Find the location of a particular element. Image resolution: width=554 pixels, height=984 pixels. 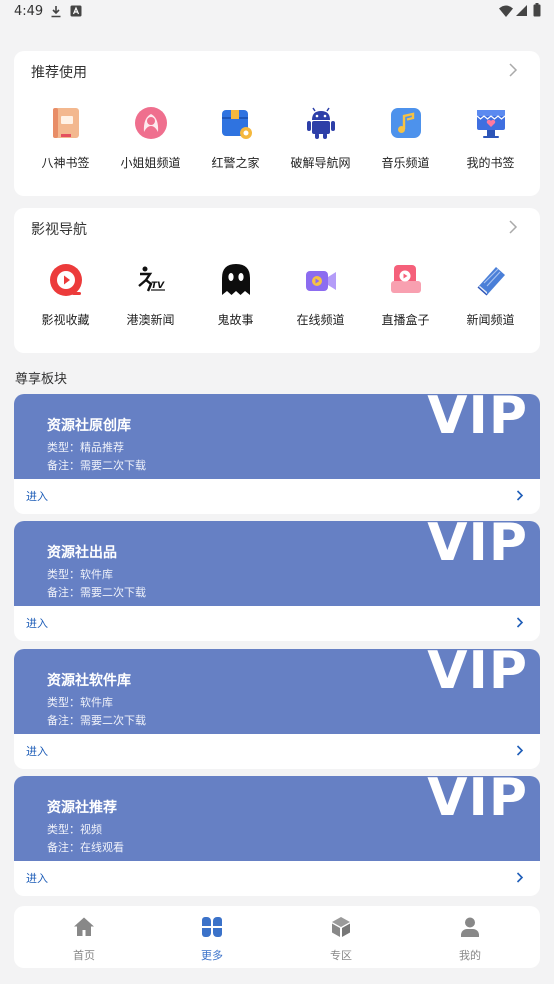

nav-more: 更多 is located at coordinates (212, 939).